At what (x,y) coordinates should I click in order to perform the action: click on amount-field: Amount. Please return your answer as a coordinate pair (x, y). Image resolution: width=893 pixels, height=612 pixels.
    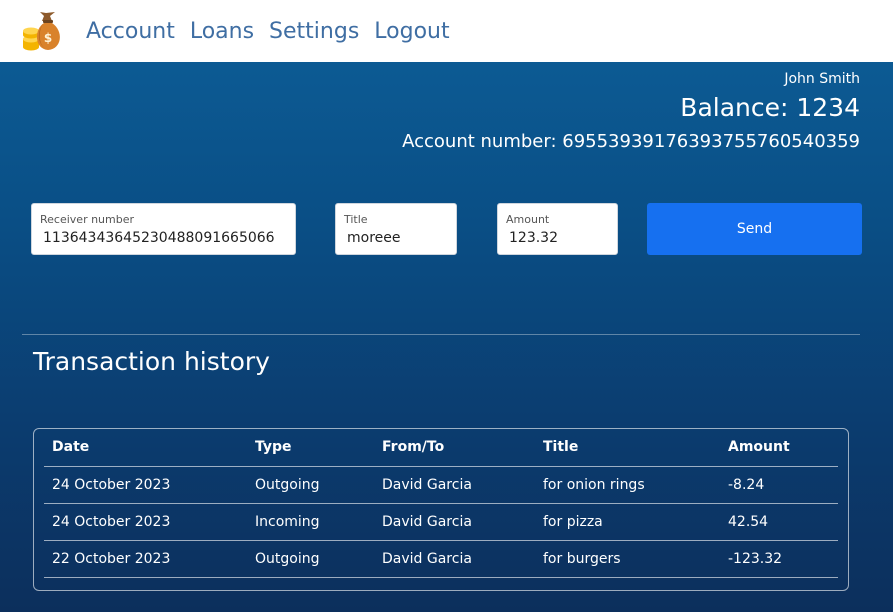
    Looking at the image, I should click on (557, 229).